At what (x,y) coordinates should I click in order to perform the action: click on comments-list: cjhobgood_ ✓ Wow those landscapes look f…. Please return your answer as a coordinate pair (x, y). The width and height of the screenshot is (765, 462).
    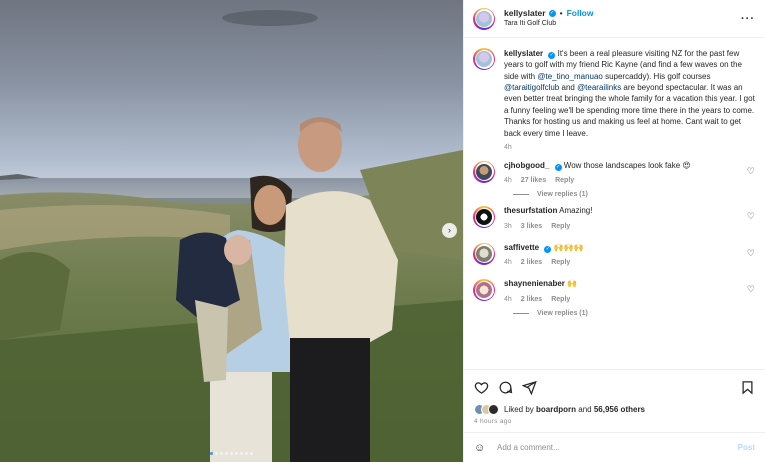
    Looking at the image, I should click on (614, 238).